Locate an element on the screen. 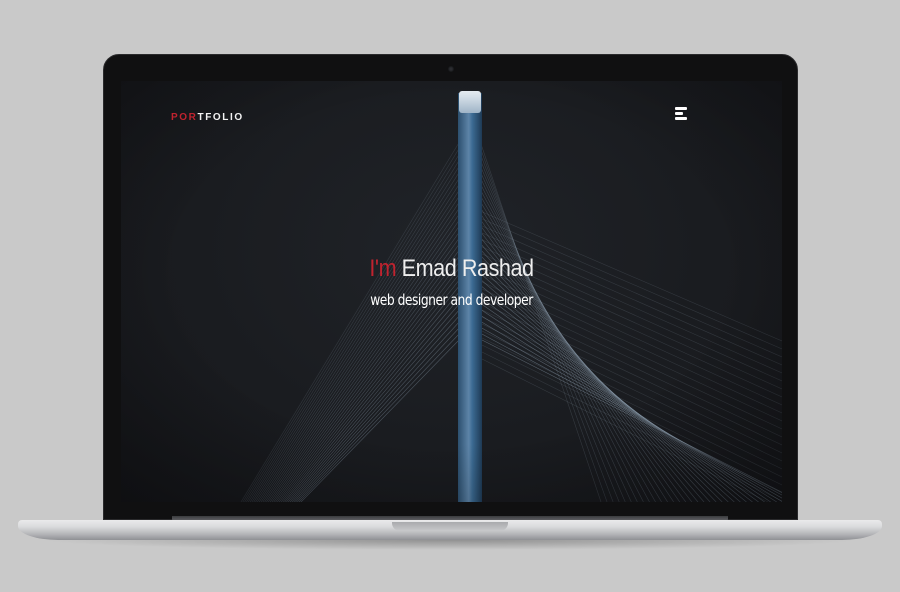  hamburger-menu-icon is located at coordinates (681, 114).